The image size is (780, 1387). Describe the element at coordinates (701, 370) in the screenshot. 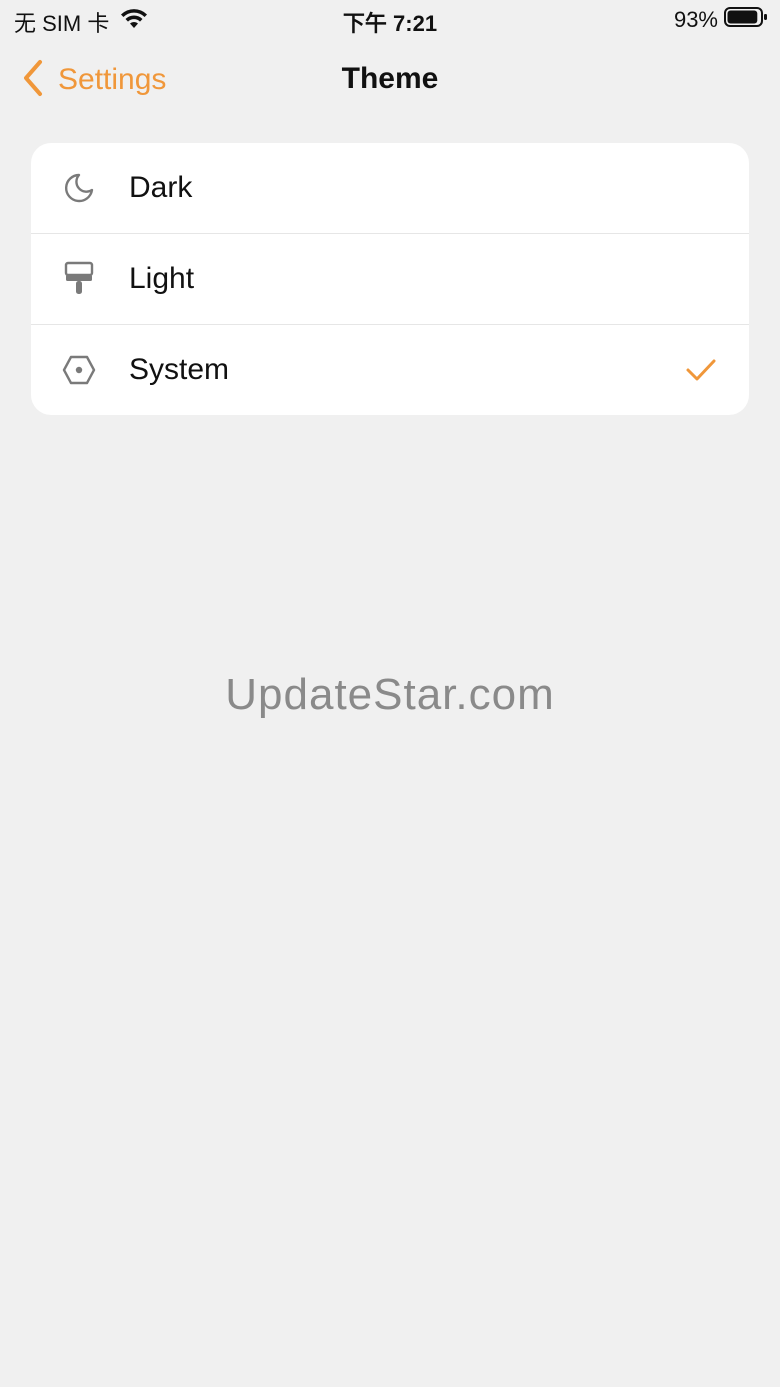

I see `checkmark-icon` at that location.